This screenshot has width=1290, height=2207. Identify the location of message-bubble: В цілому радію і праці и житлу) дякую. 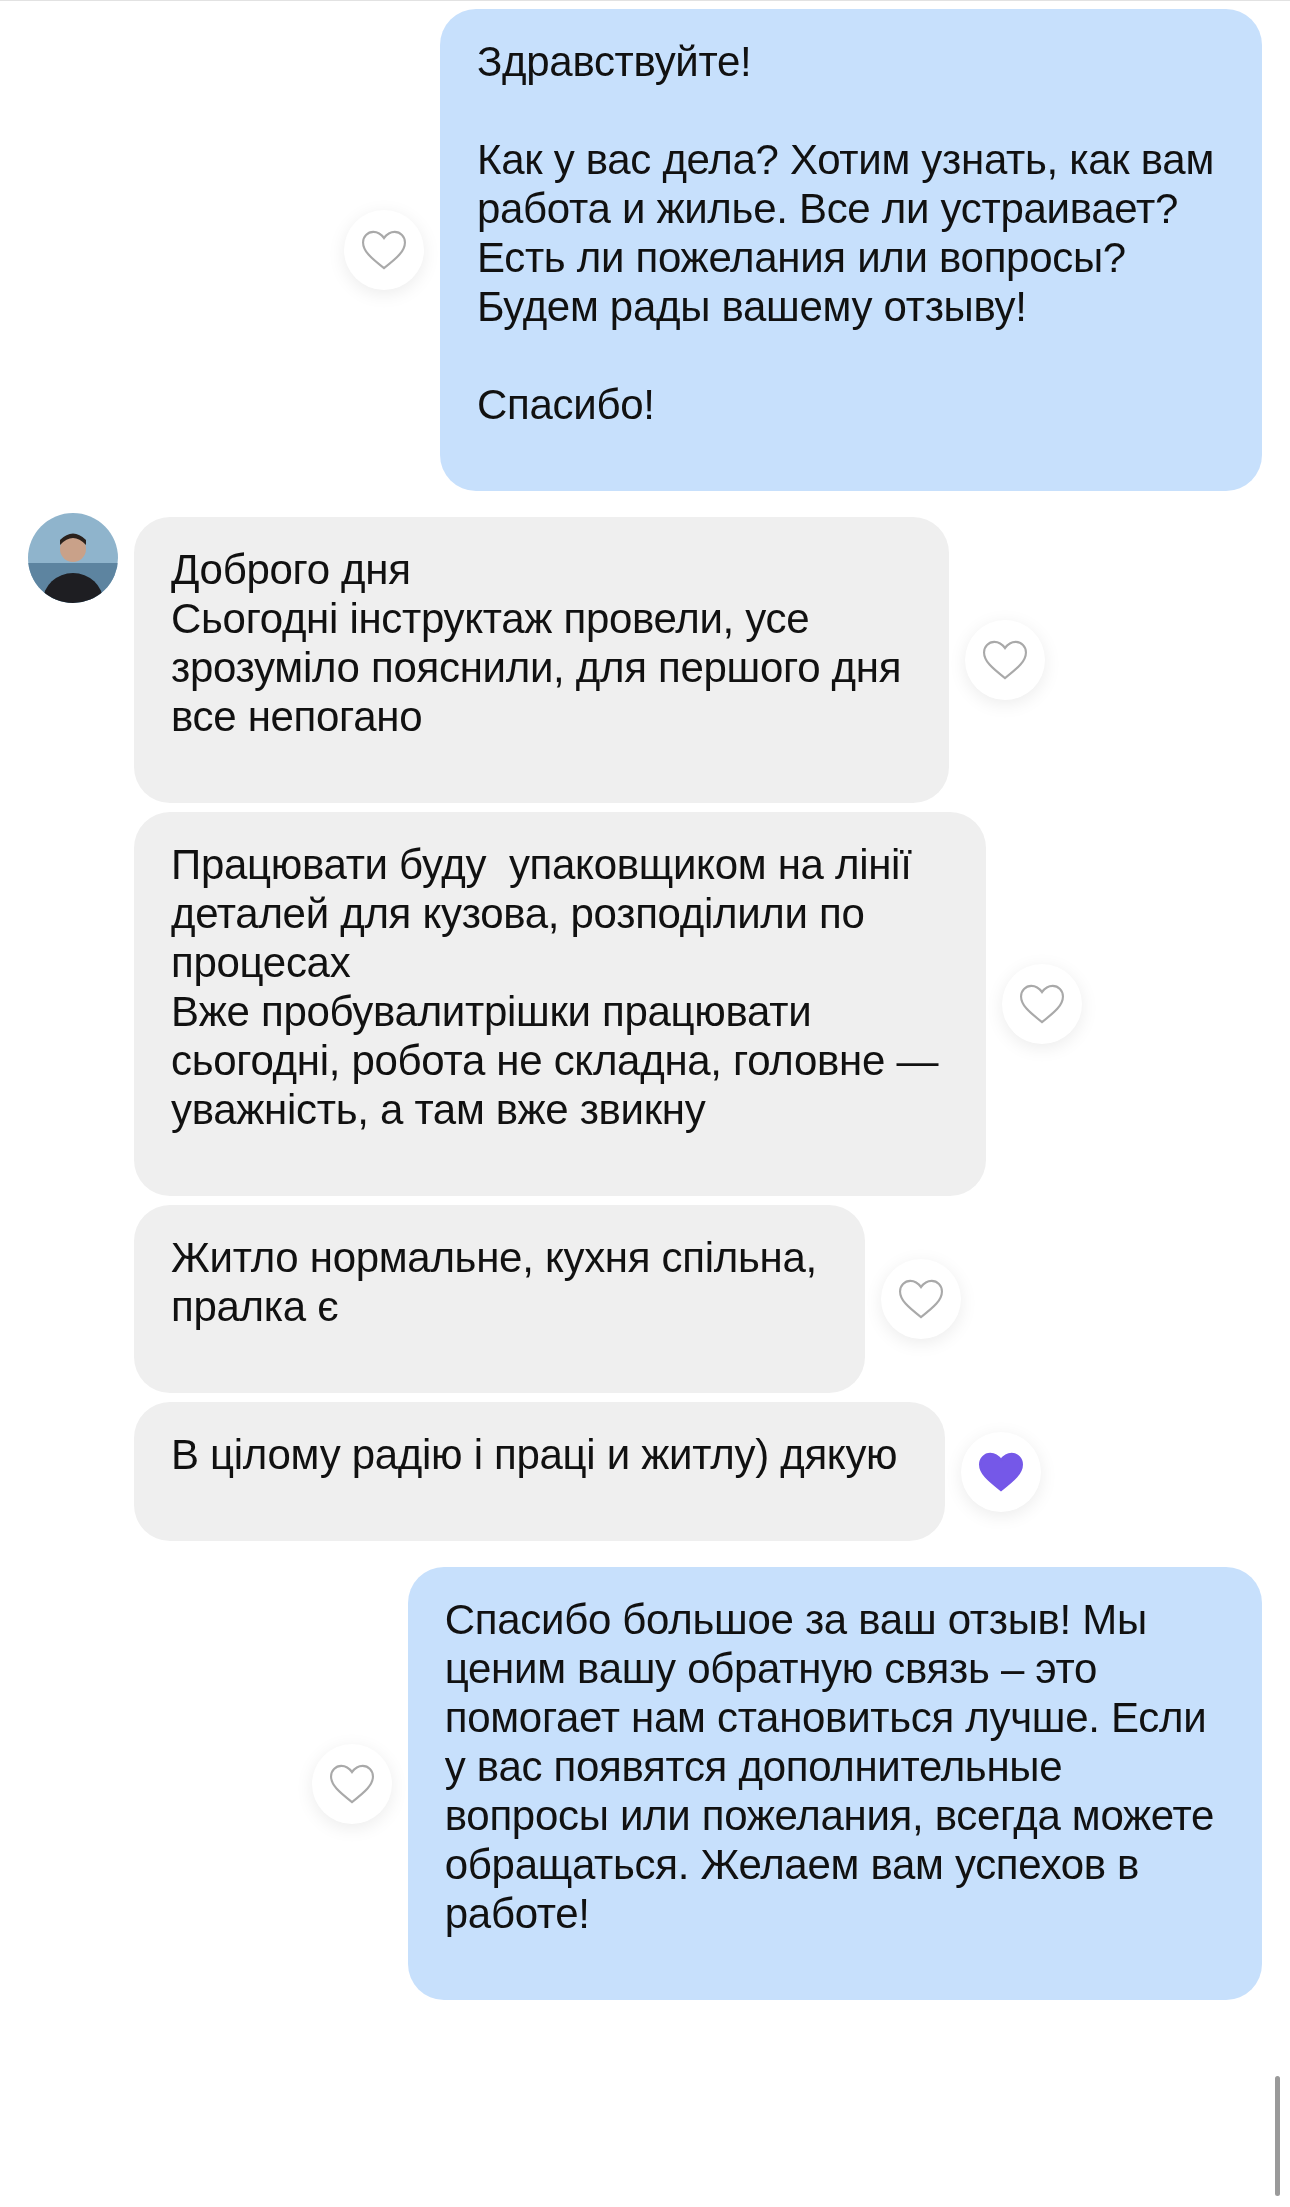
(540, 1471).